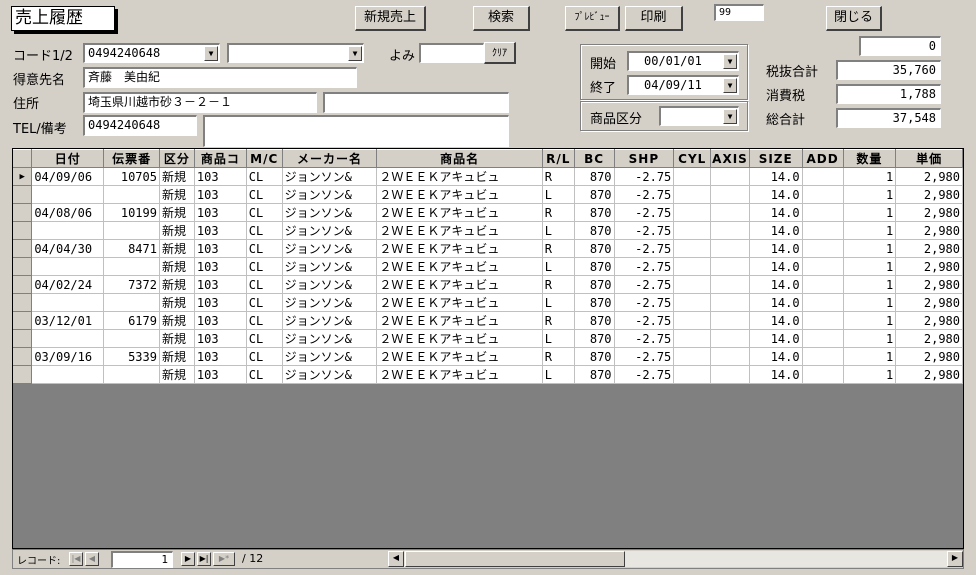 Image resolution: width=976 pixels, height=575 pixels. Describe the element at coordinates (131, 356) in the screenshot. I see `table-cell: 5339` at that location.